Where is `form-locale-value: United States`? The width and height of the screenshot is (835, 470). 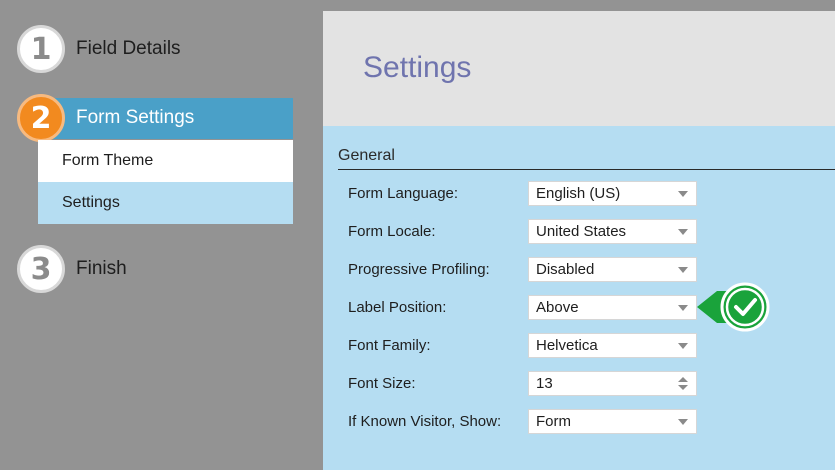
form-locale-value: United States is located at coordinates (581, 231).